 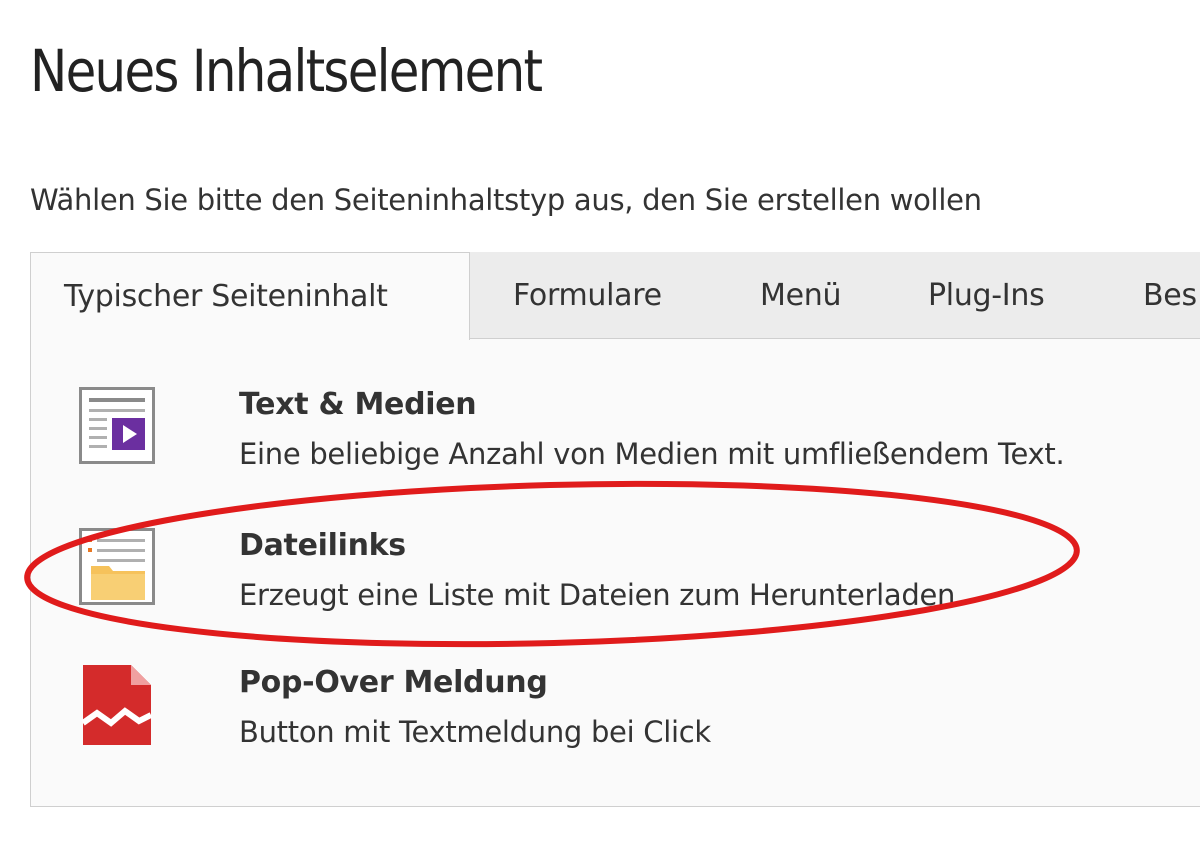 What do you see at coordinates (322, 545) in the screenshot?
I see `item-title: Dateilinks` at bounding box center [322, 545].